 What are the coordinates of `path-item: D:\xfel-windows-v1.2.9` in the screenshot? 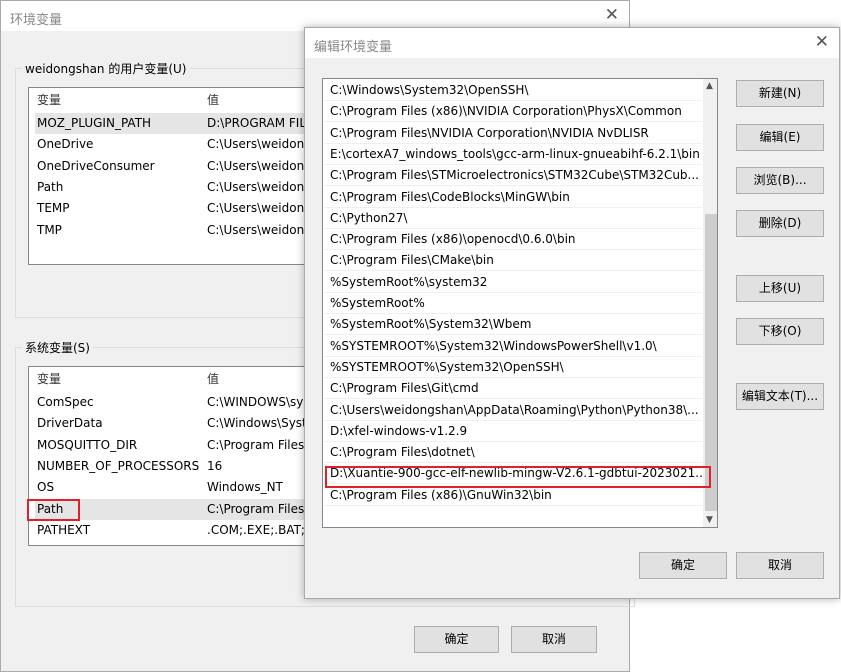 It's located at (513, 431).